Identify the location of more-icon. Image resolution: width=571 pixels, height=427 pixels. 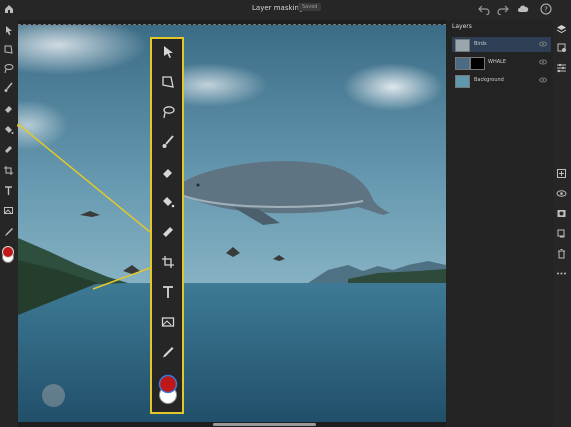
(561, 273).